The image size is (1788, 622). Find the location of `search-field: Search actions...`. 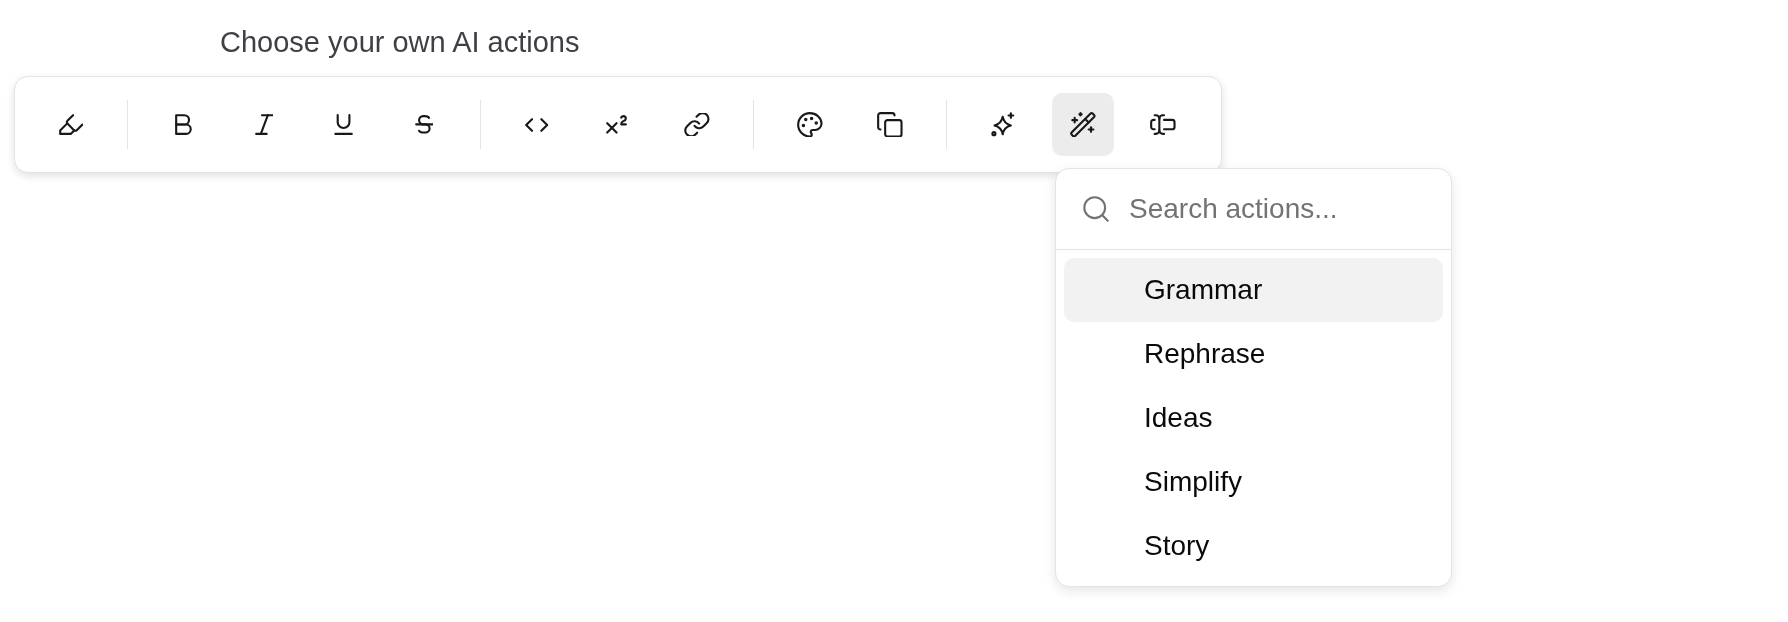

search-field: Search actions... is located at coordinates (1280, 209).